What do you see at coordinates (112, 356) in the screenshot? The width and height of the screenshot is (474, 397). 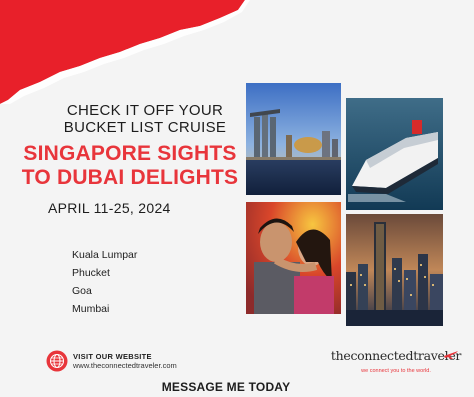 I see `website-label: VISIT OUR WEBSITE` at bounding box center [112, 356].